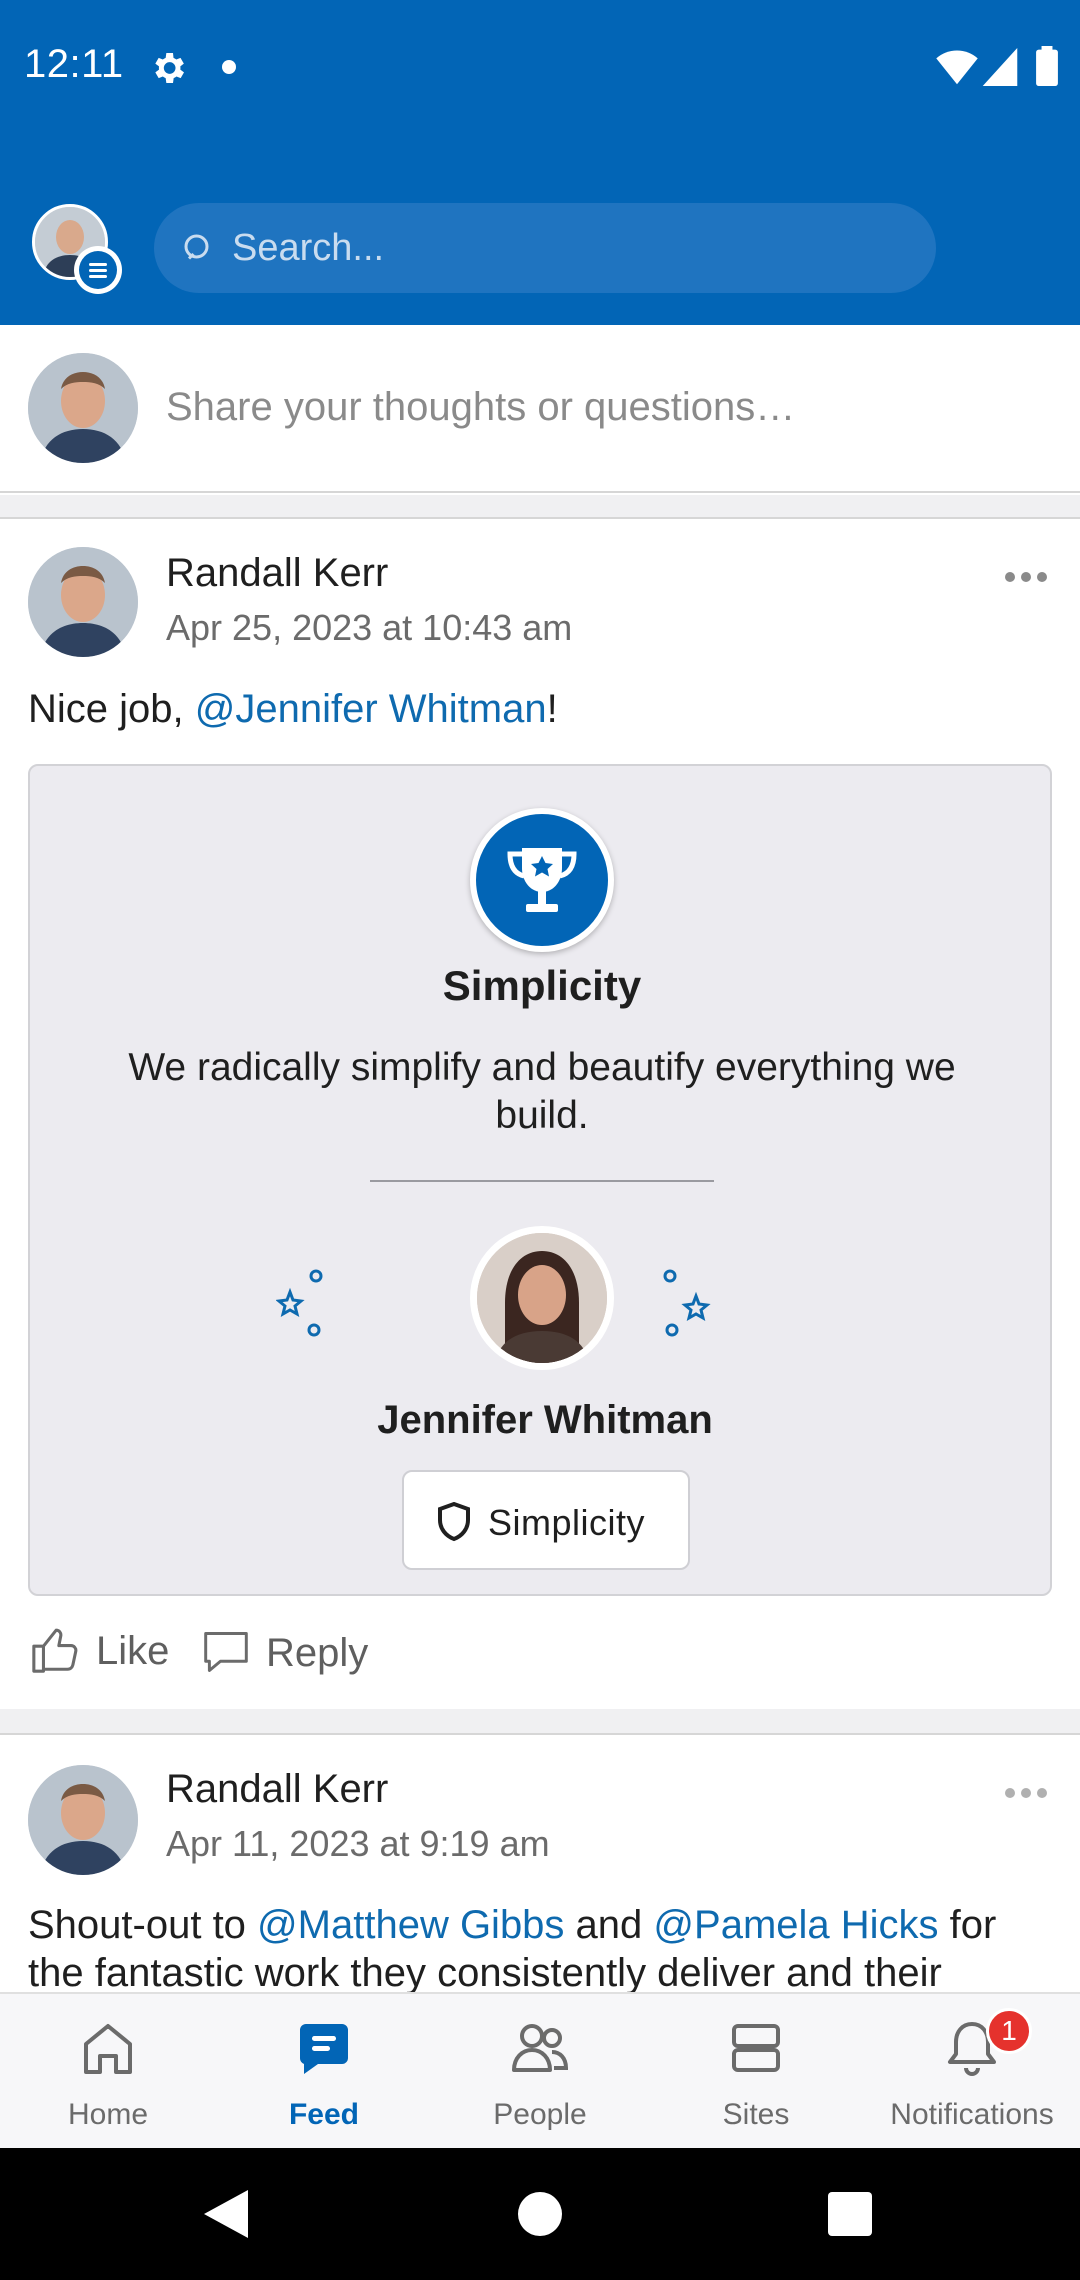 The image size is (1080, 2280). Describe the element at coordinates (108, 2049) in the screenshot. I see `home-icon` at that location.